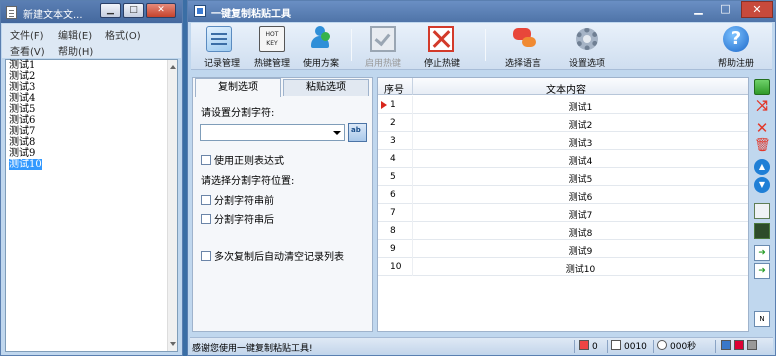 Image resolution: width=776 pixels, height=356 pixels. Describe the element at coordinates (587, 39) in the screenshot. I see `gear-icon` at that location.